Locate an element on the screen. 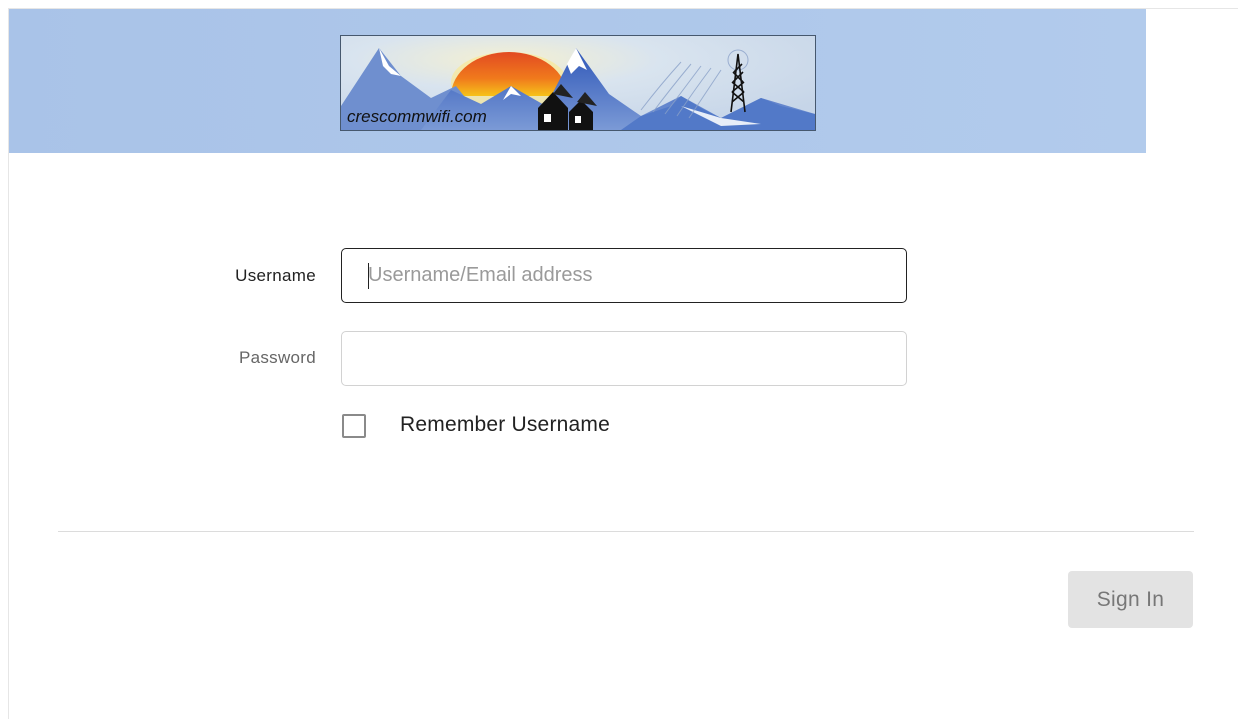 The height and width of the screenshot is (719, 1238). password-input is located at coordinates (624, 358).